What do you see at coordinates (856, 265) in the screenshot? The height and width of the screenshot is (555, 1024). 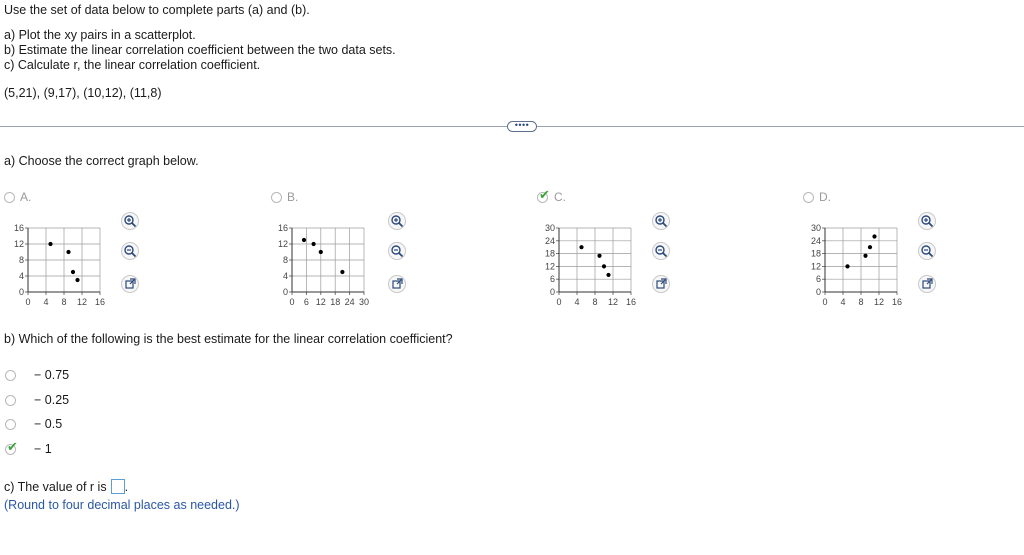 I see `scatter-chart-d: 0 4 8 12 16 0 6 12 18 24 30` at bounding box center [856, 265].